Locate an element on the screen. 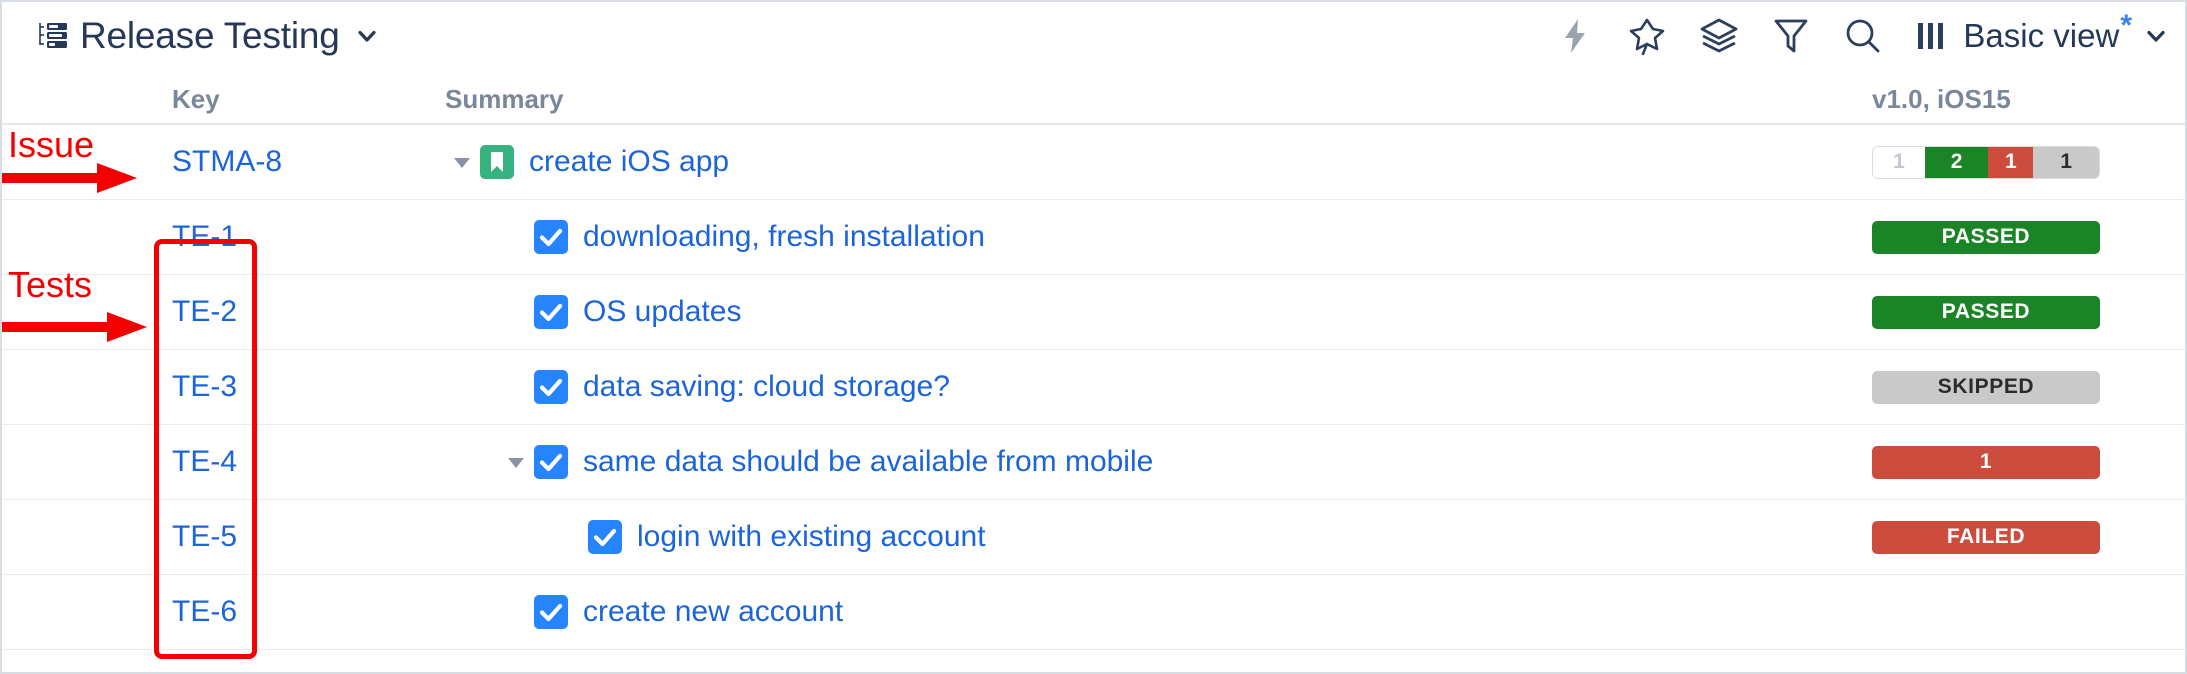 The image size is (2187, 674). view-selector: Basic view* is located at coordinates (2041, 32).